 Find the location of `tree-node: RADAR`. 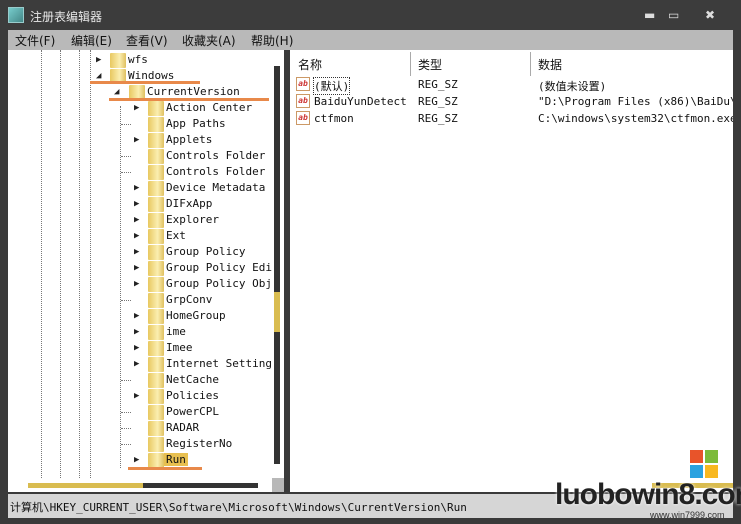

tree-node: RADAR is located at coordinates (138, 428).